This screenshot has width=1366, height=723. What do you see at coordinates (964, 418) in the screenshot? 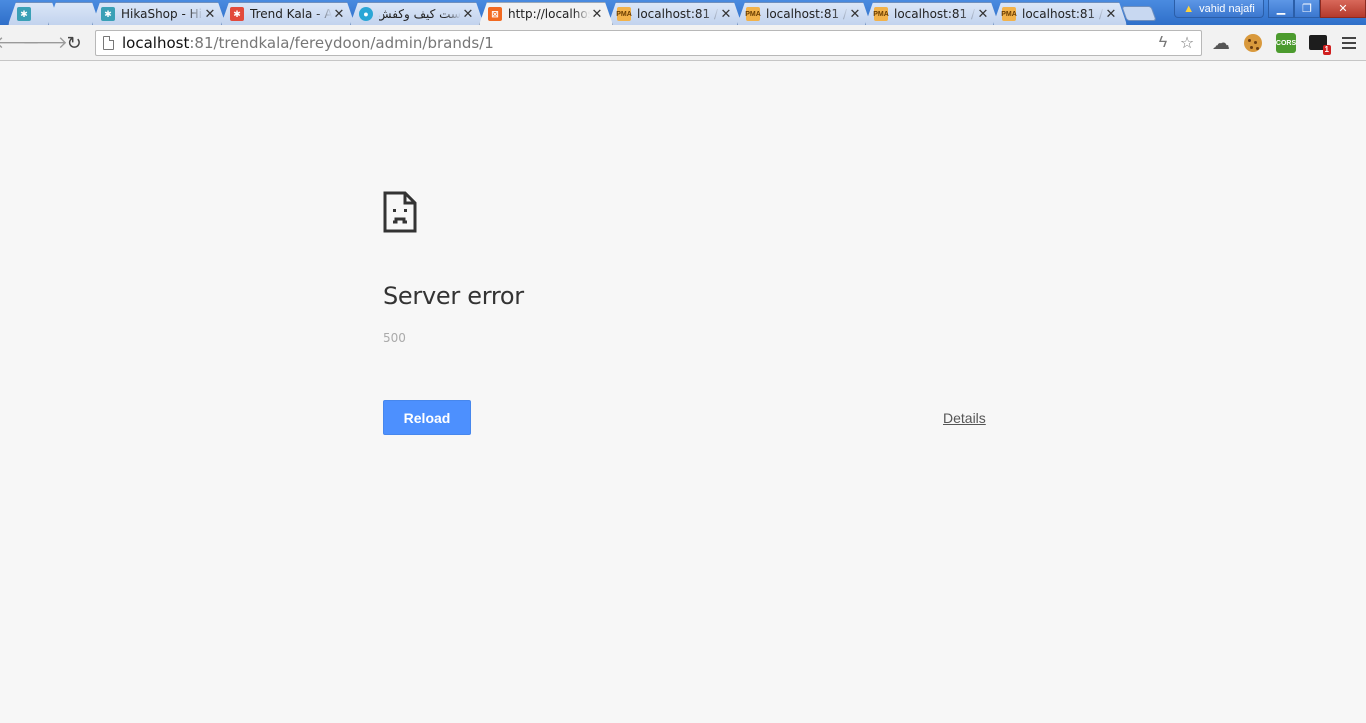
I see `details-link: Details` at bounding box center [964, 418].